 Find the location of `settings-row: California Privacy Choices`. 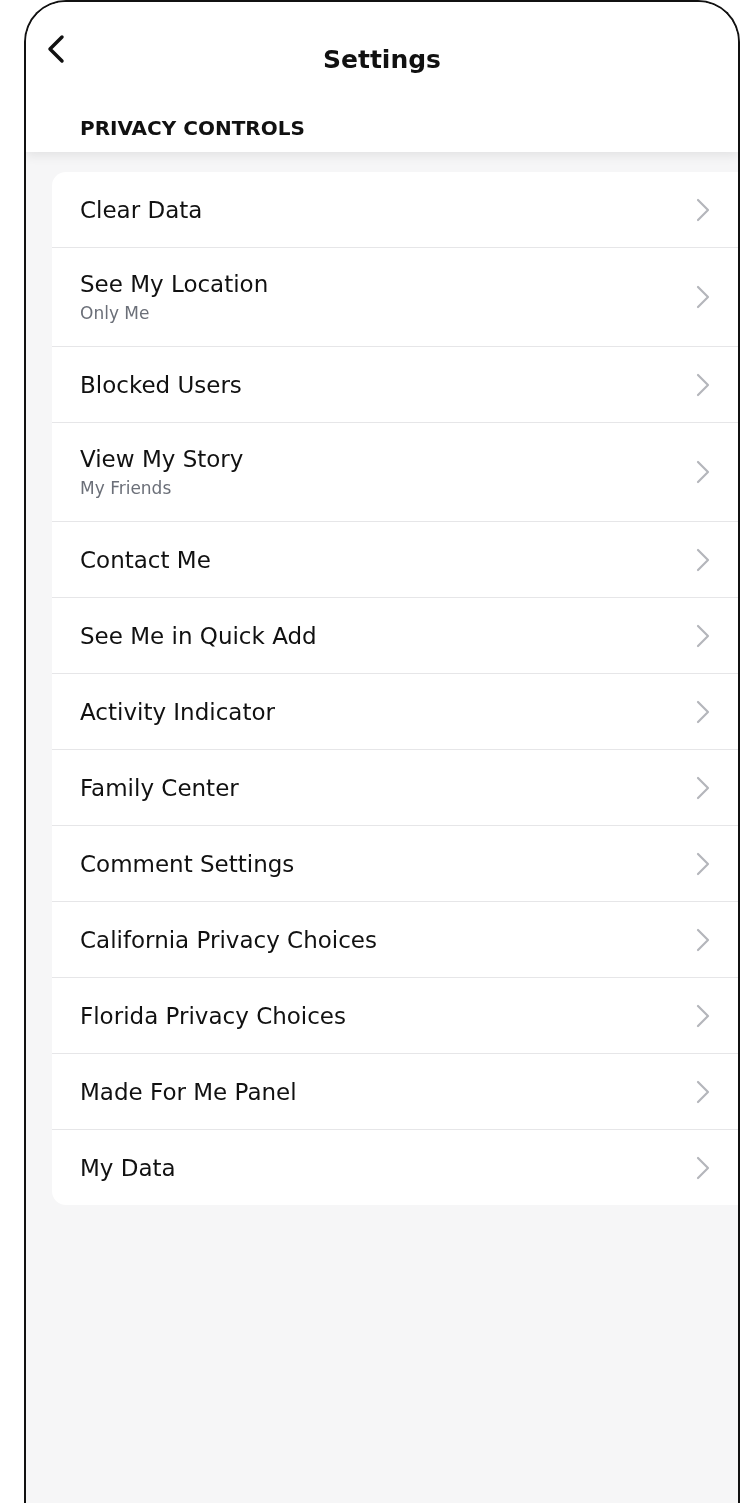

settings-row: California Privacy Choices is located at coordinates (395, 940).